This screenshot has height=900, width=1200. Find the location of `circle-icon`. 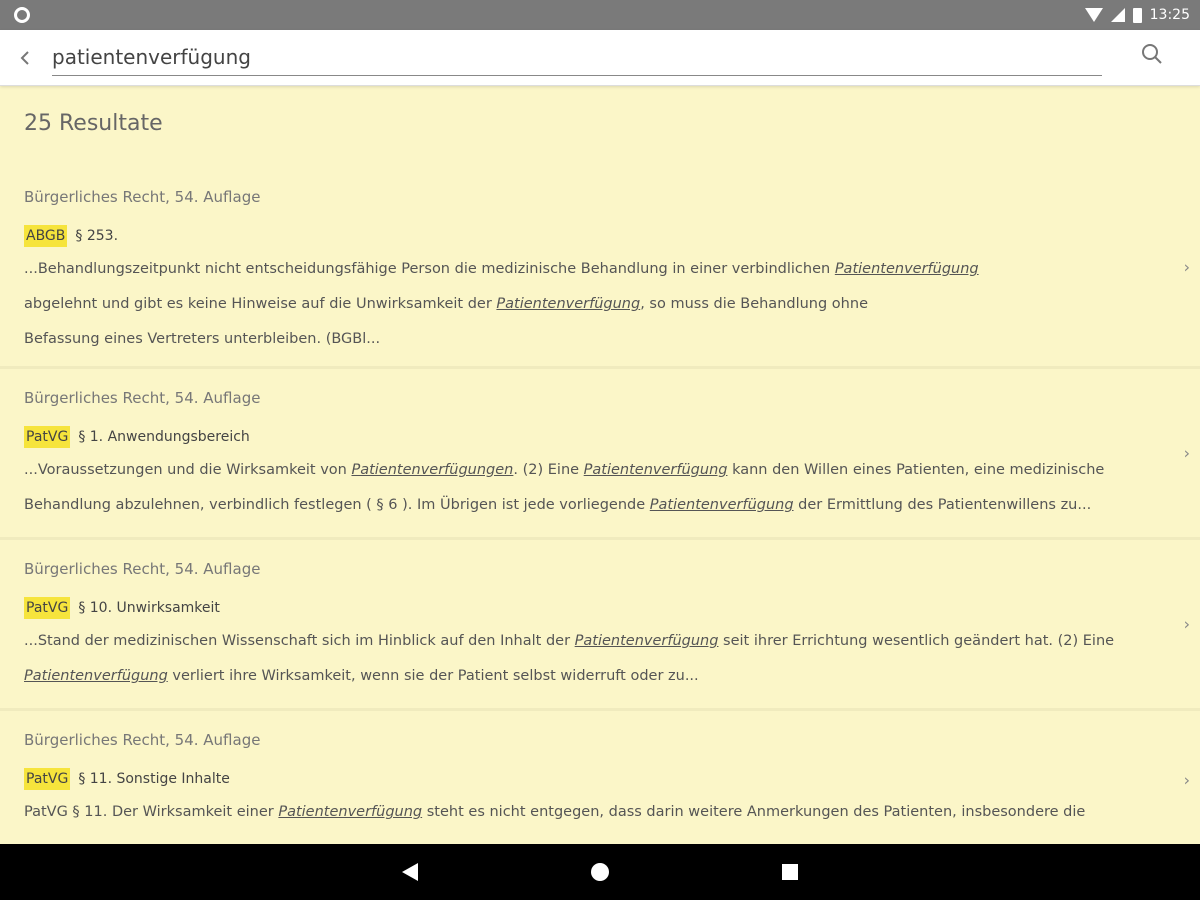

circle-icon is located at coordinates (22, 15).